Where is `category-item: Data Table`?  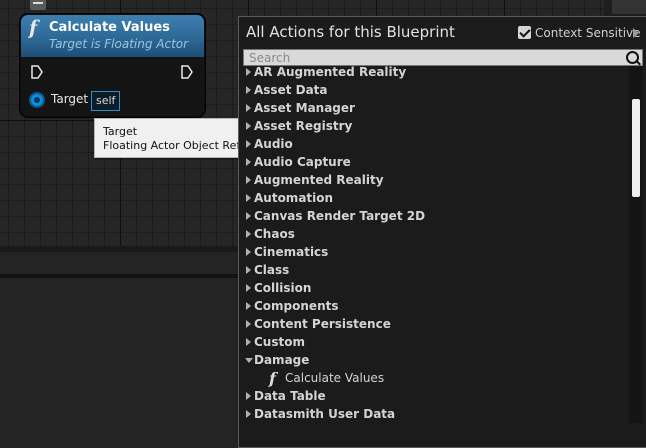
category-item: Data Table is located at coordinates (434, 397).